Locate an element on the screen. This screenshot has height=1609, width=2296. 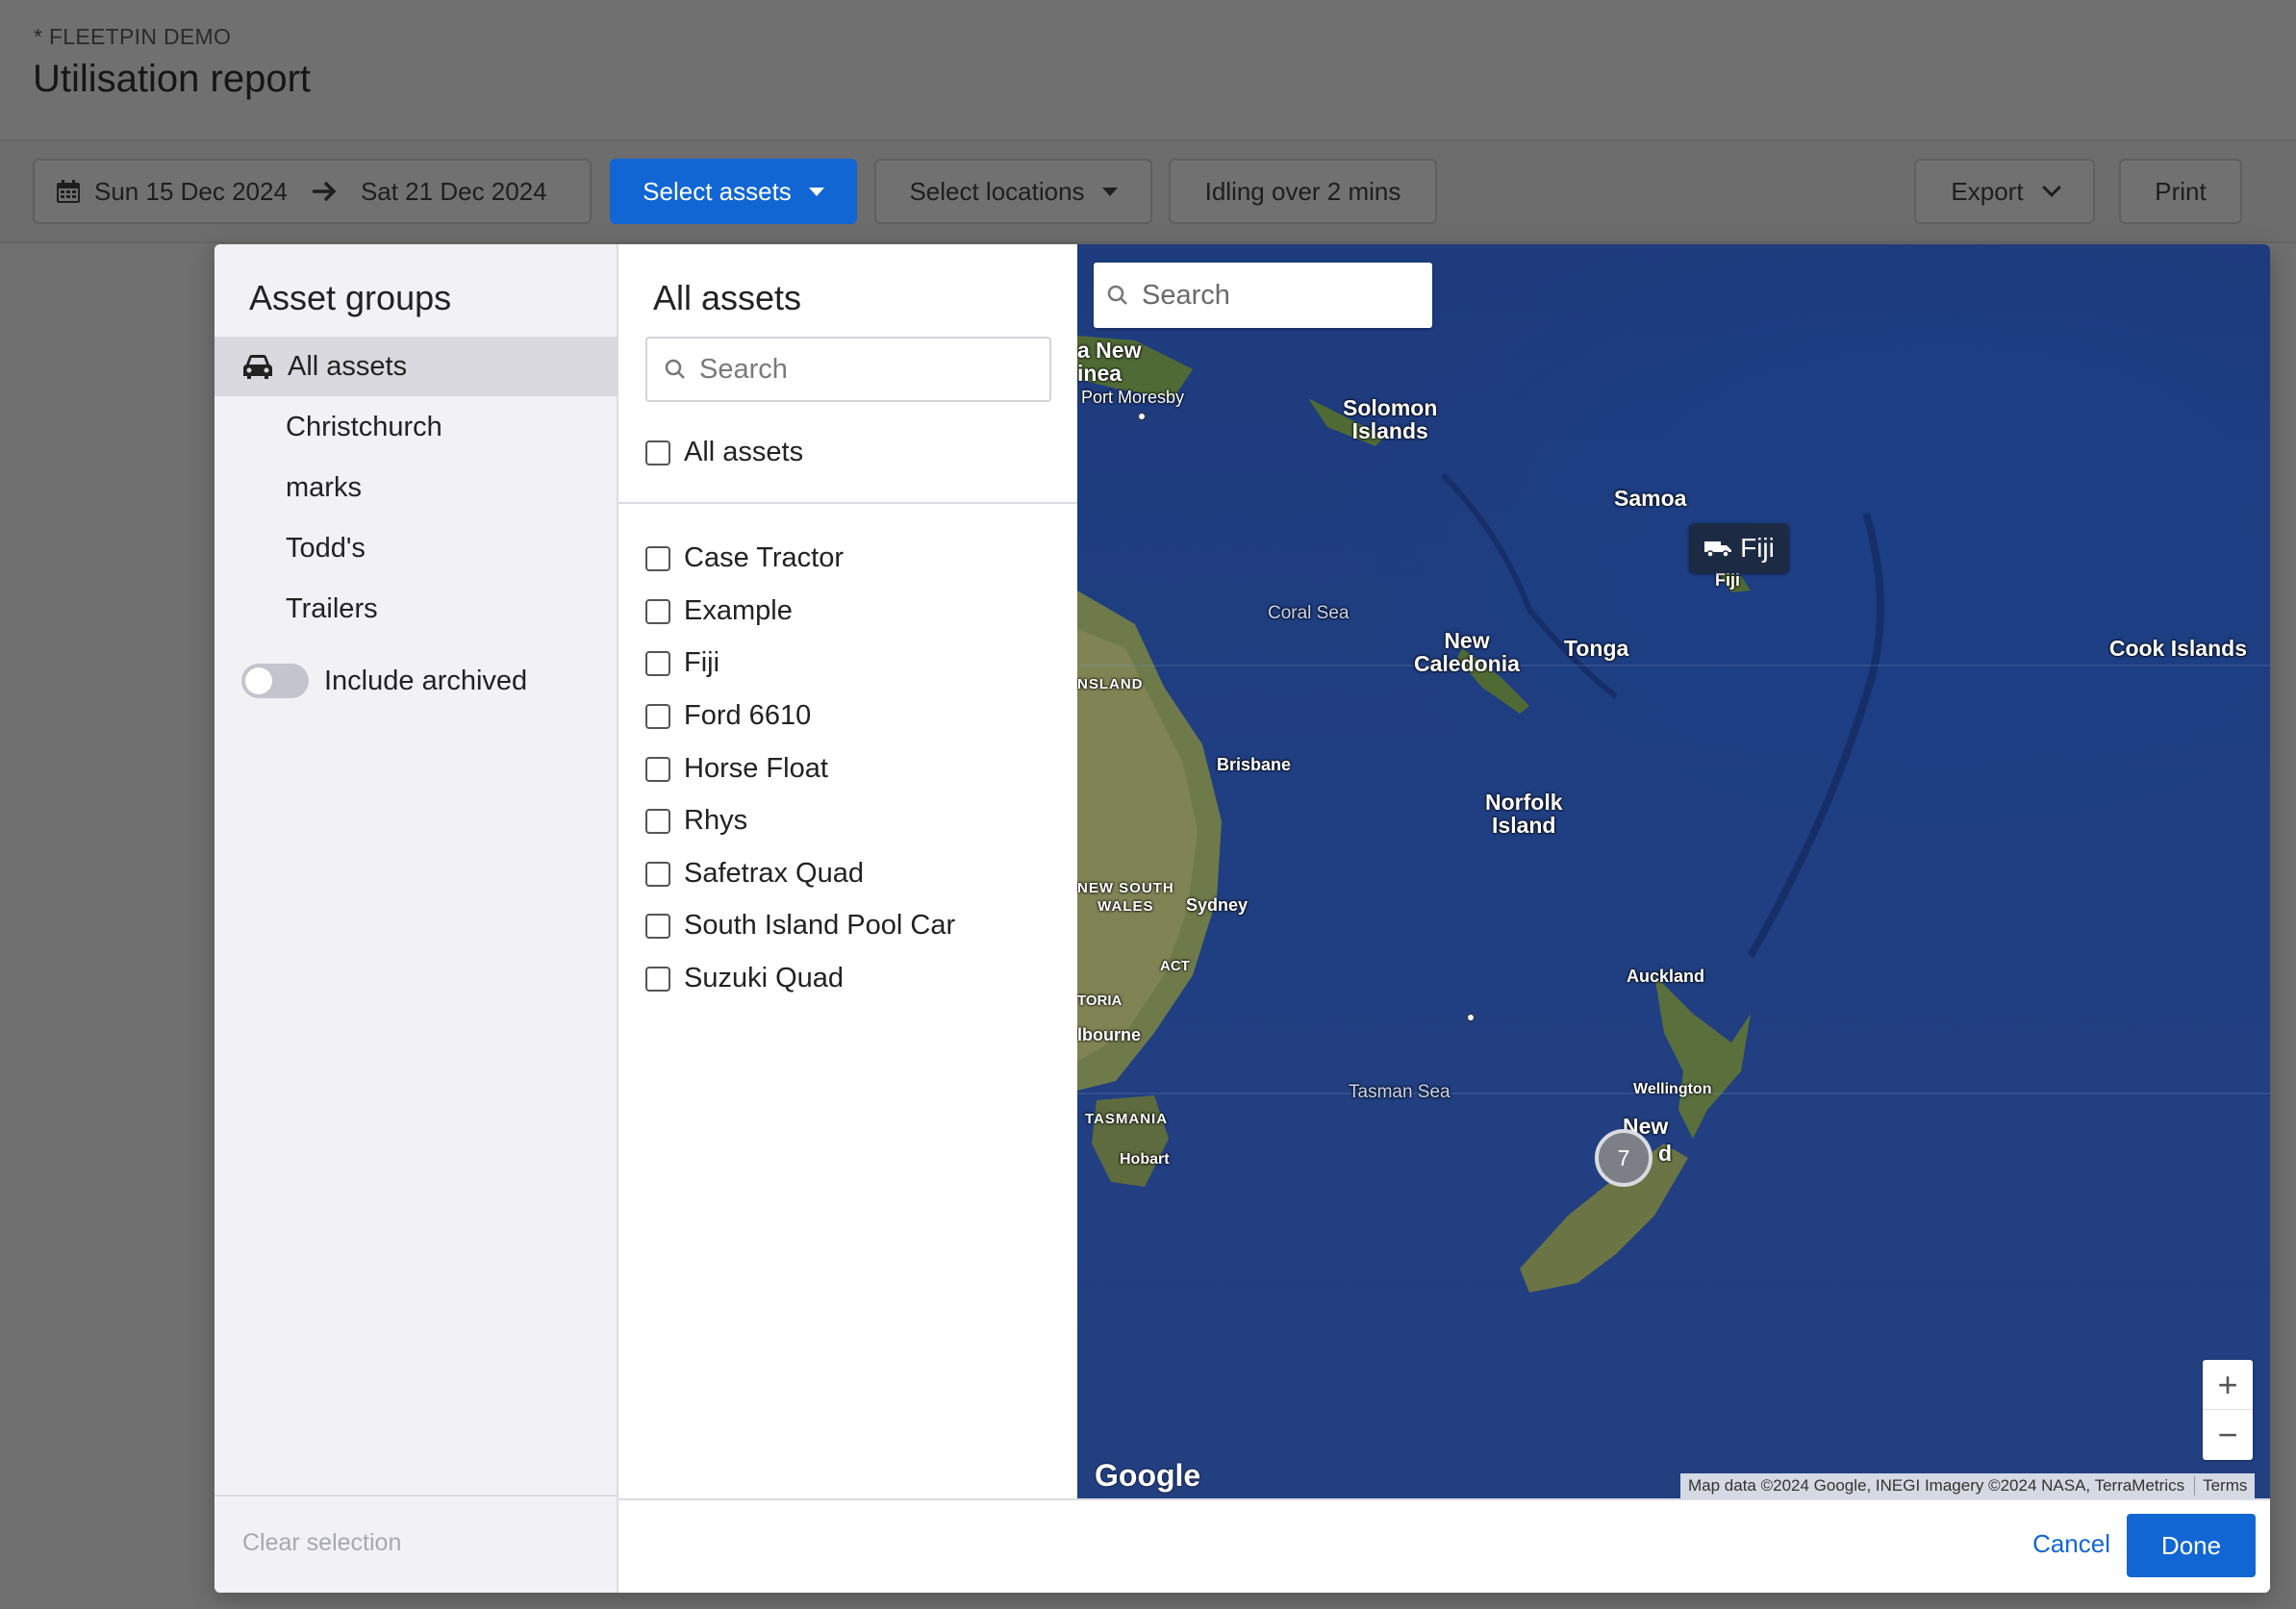
map-label: Cook Islands is located at coordinates (2177, 648).